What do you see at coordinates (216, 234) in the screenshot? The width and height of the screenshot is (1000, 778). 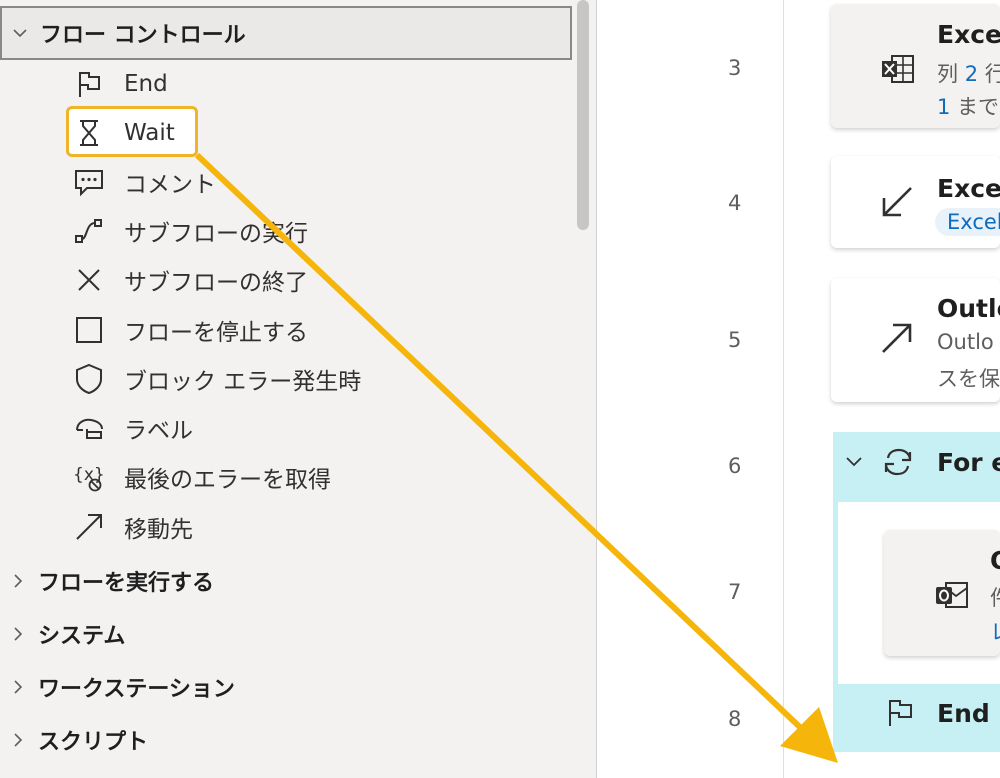 I see `action-label: サブフローの実行` at bounding box center [216, 234].